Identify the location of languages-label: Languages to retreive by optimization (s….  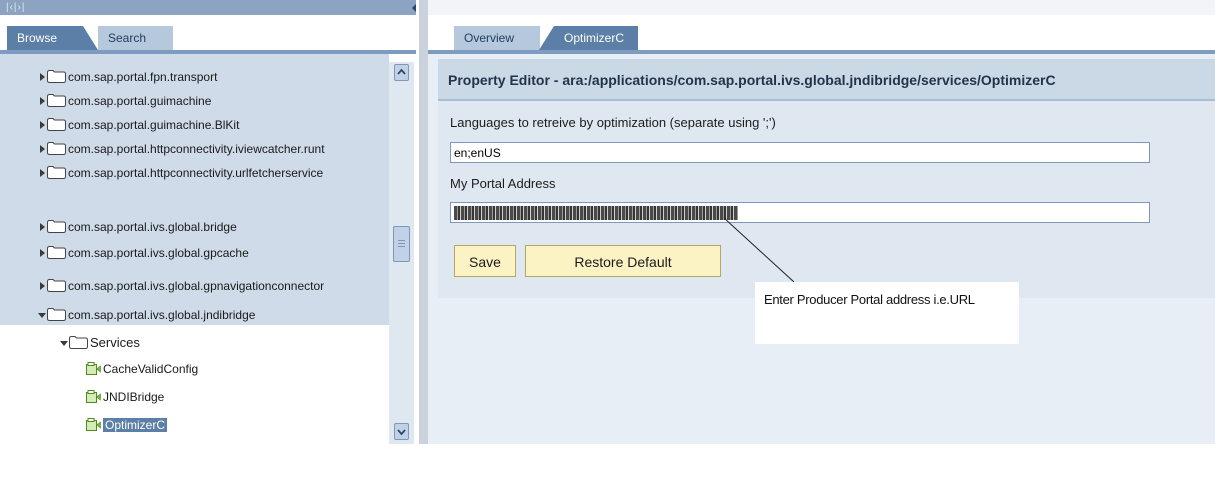
(613, 122).